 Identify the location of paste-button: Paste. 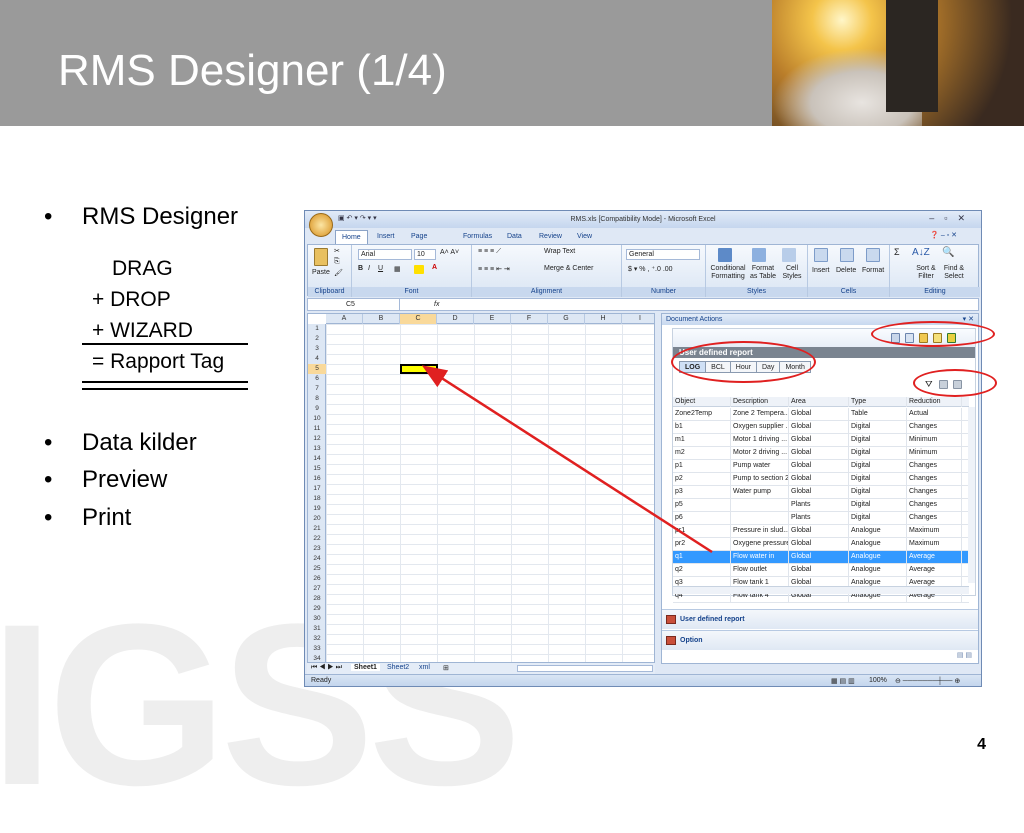
(321, 272).